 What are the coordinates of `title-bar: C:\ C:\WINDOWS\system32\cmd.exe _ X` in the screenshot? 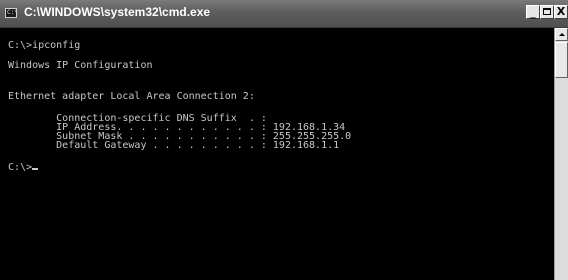 It's located at (284, 14).